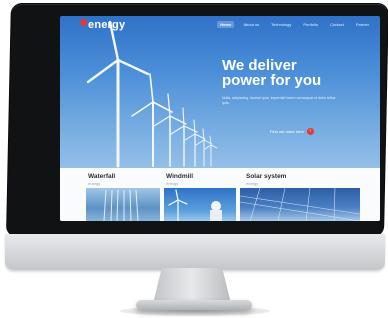 This screenshot has width=388, height=318. Describe the element at coordinates (259, 65) in the screenshot. I see `hero-title-line1: We deliver` at that location.